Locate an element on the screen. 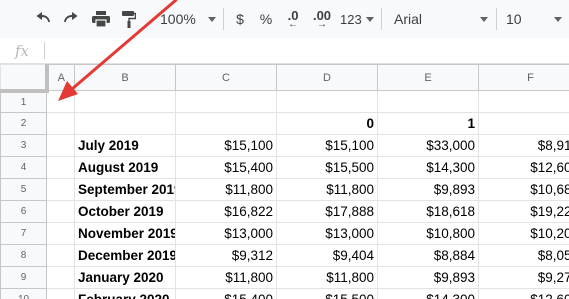  cell: $10,200 is located at coordinates (523, 233).